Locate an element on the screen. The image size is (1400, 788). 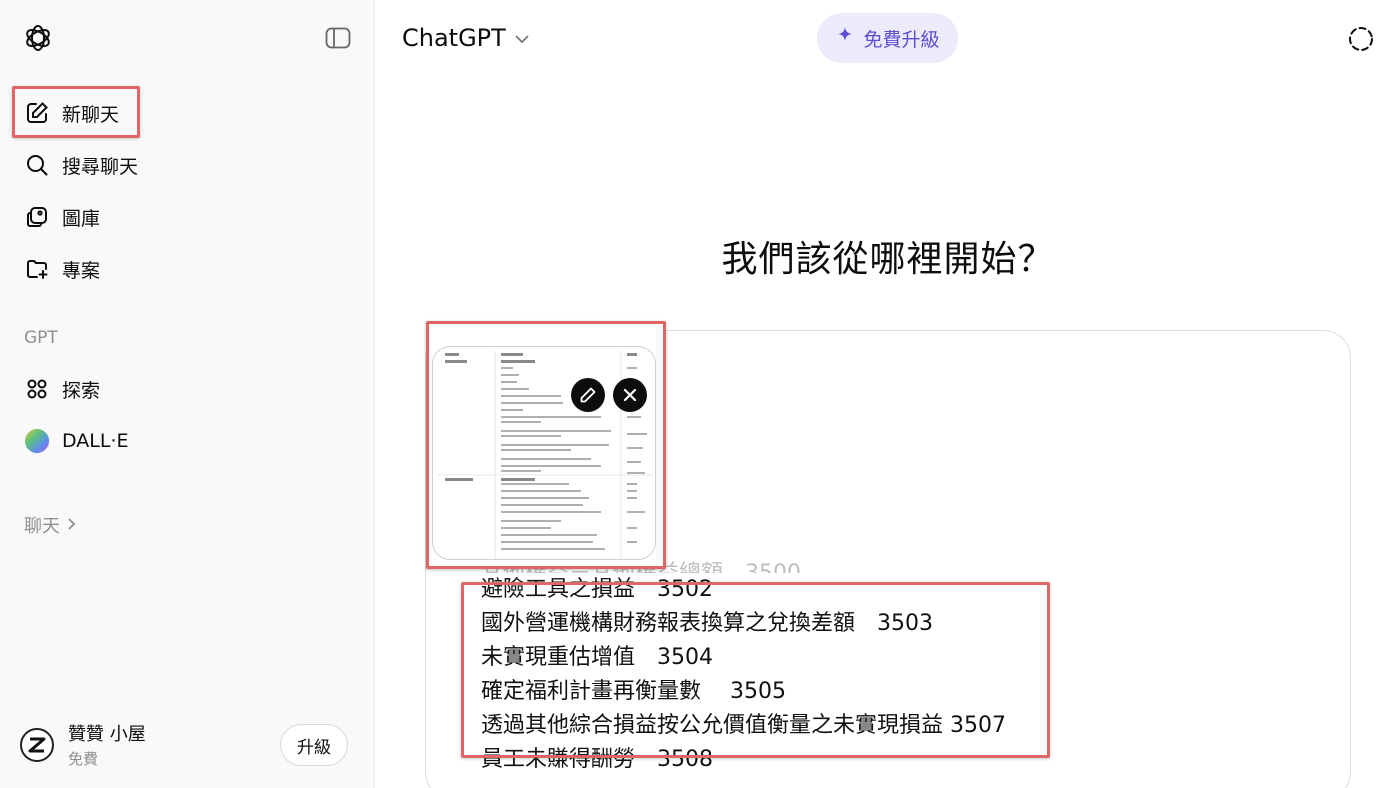
user-profile: 贊贊 小屋 免費 is located at coordinates (83, 744).